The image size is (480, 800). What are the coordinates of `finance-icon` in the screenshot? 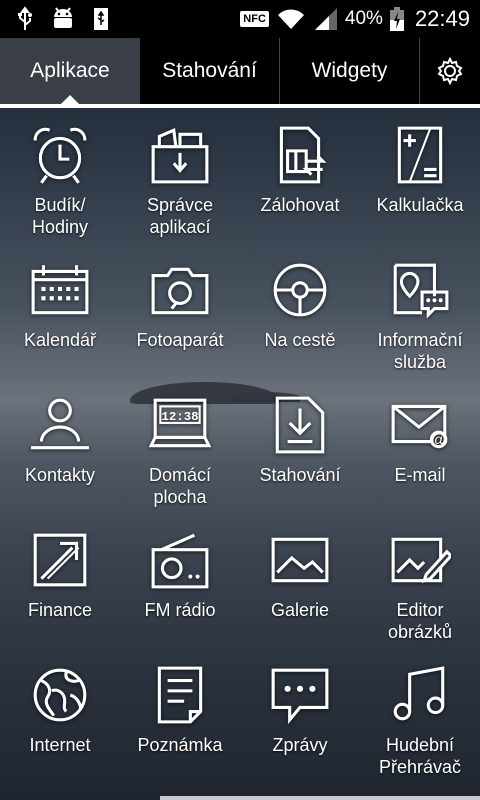 It's located at (60, 560).